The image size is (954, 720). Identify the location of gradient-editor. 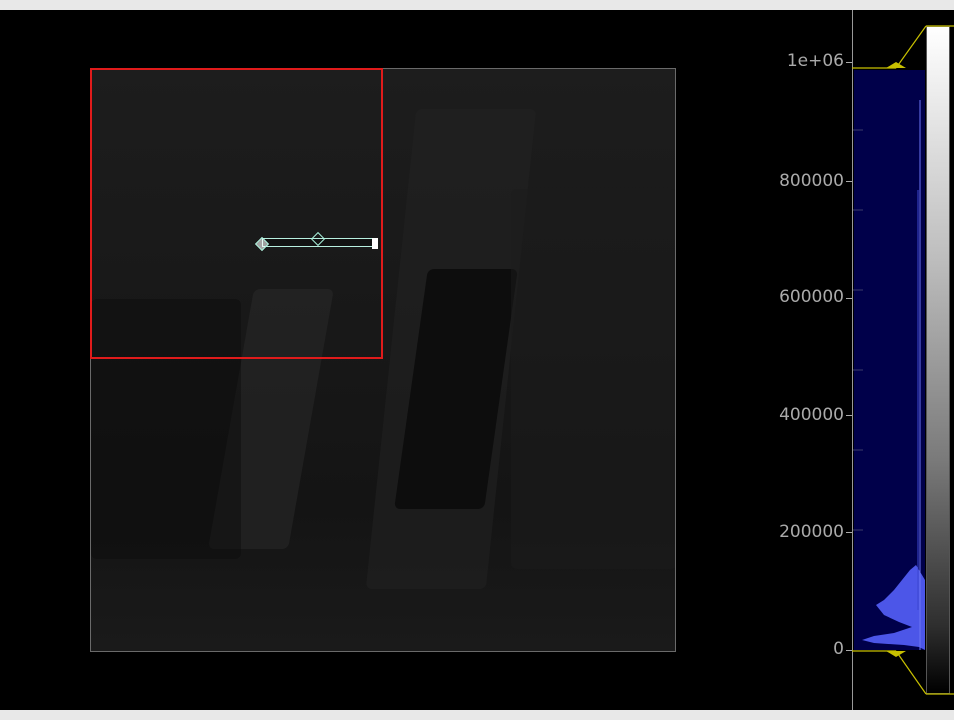
(938, 360).